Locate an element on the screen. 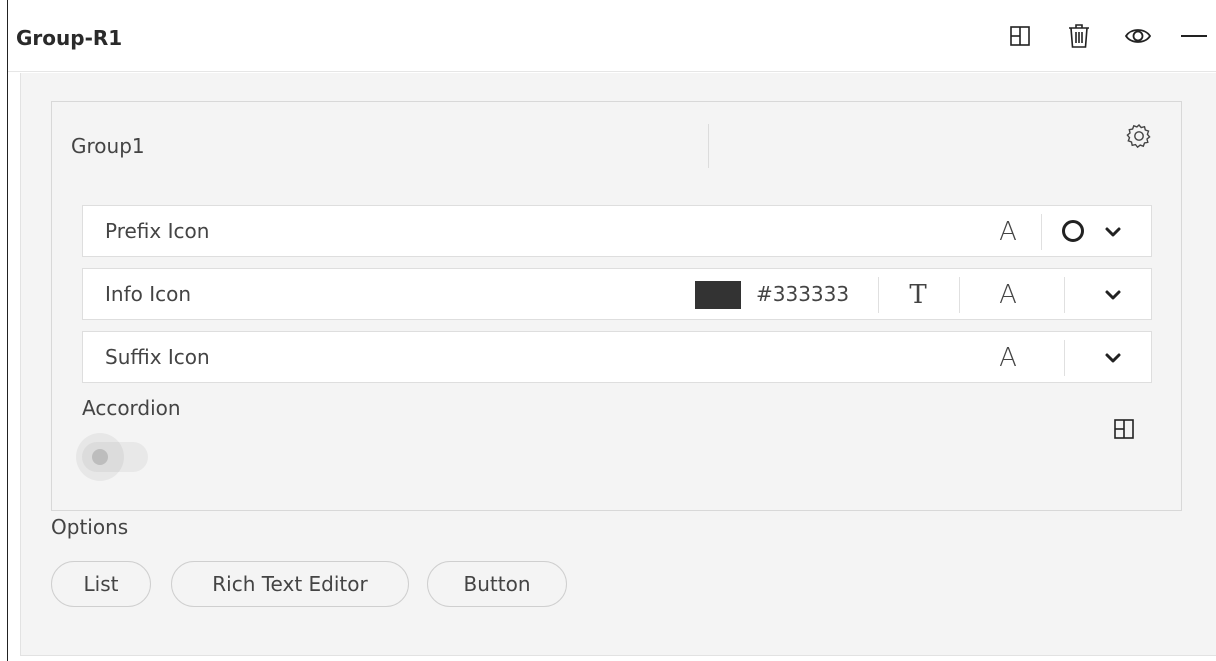 The height and width of the screenshot is (661, 1216). info-icon-row: Info Icon #333333 T A is located at coordinates (617, 294).